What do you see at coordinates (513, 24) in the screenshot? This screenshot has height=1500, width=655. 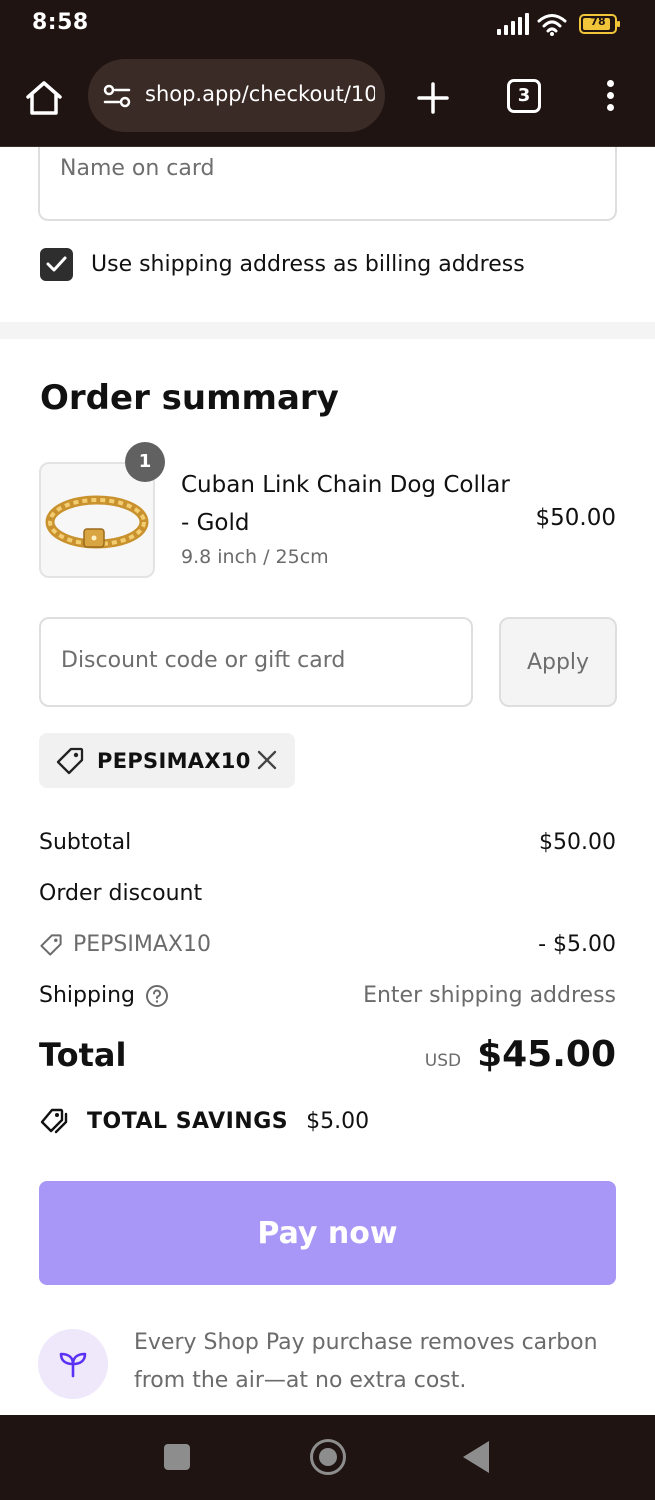 I see `signal-icon` at bounding box center [513, 24].